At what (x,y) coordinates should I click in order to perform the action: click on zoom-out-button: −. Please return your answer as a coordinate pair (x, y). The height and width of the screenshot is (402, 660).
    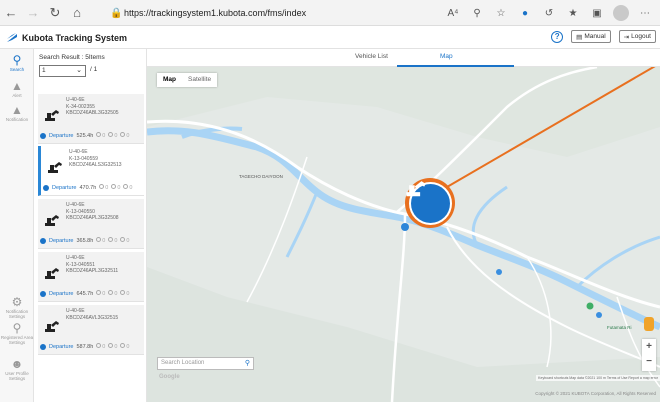
    Looking at the image, I should click on (649, 361).